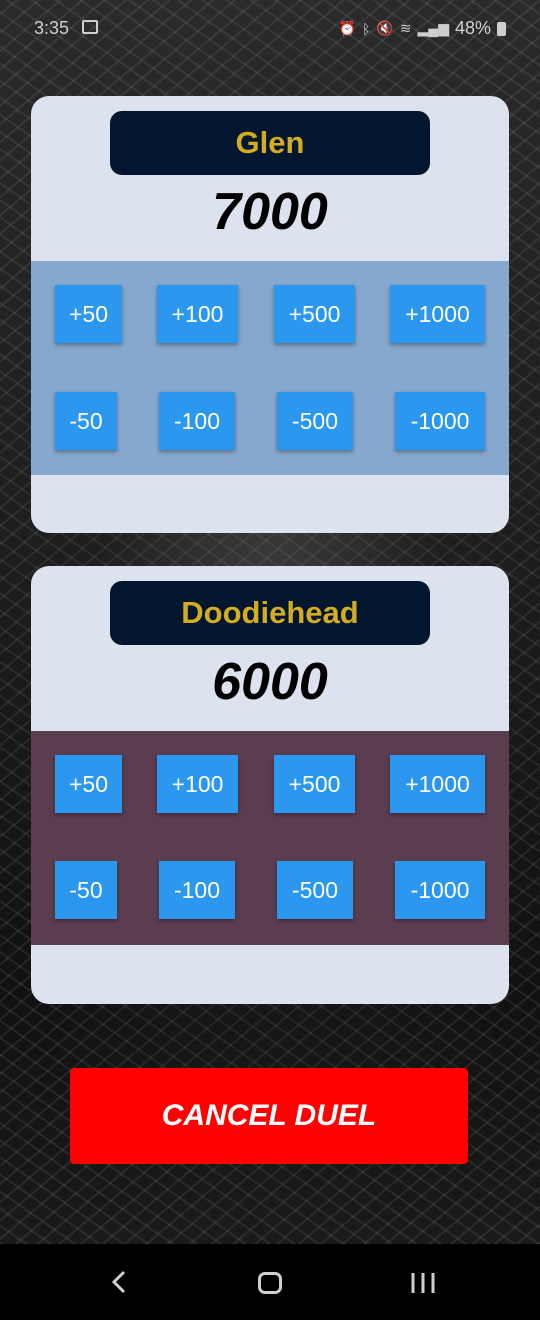 The height and width of the screenshot is (1320, 540). Describe the element at coordinates (385, 28) in the screenshot. I see `mute-icon: 🔇` at that location.